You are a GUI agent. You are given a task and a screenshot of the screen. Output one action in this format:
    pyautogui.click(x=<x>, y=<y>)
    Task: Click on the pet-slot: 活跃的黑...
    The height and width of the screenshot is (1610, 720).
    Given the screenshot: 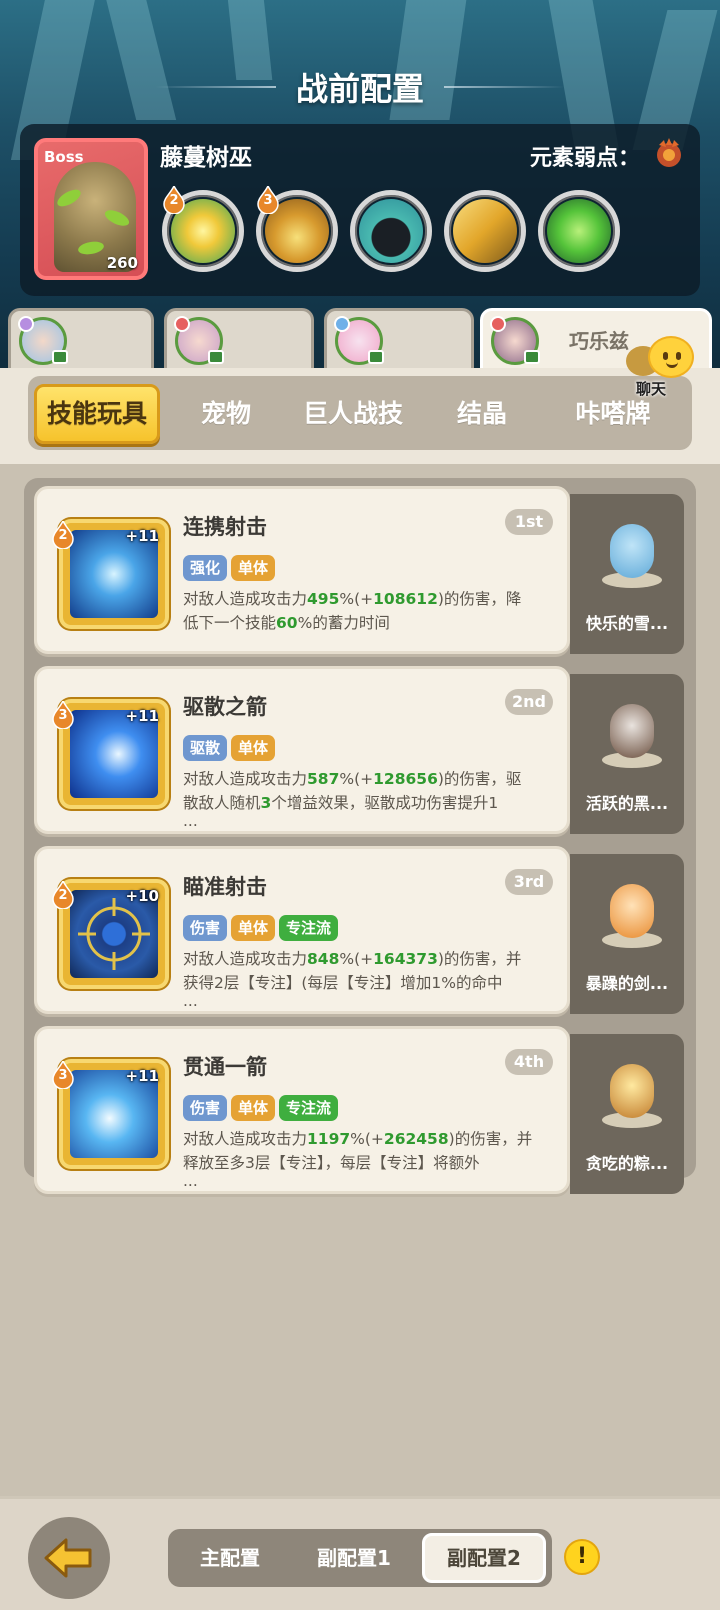 What is the action you would take?
    pyautogui.click(x=627, y=754)
    